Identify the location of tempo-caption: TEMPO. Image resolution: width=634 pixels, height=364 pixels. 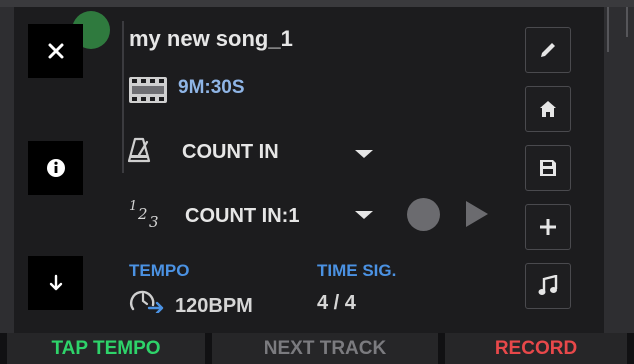
(159, 270).